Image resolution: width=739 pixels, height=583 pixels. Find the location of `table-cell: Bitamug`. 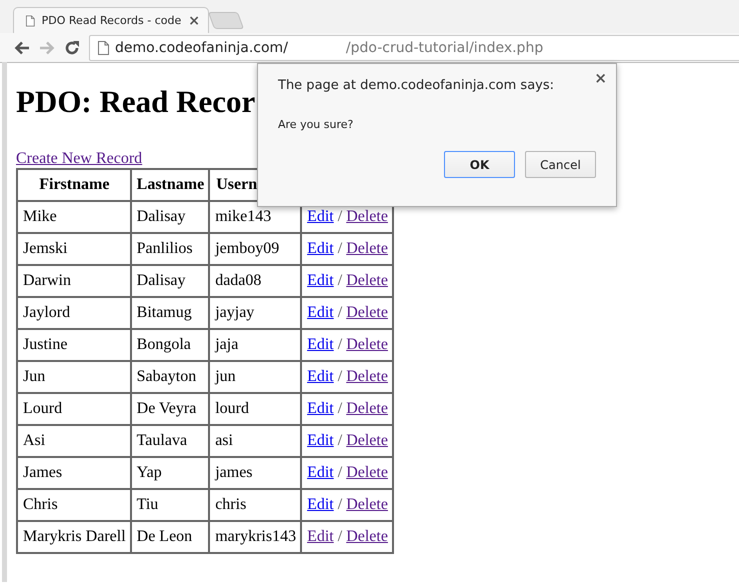

table-cell: Bitamug is located at coordinates (170, 313).